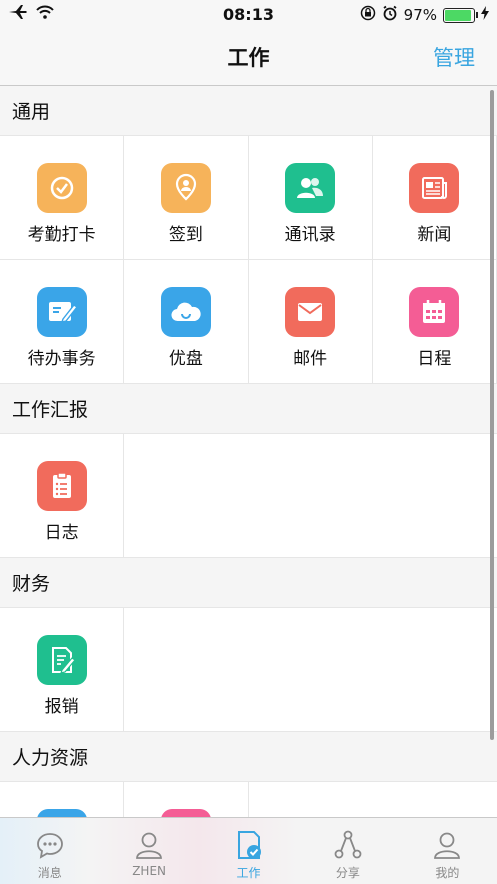 This screenshot has width=497, height=884. What do you see at coordinates (447, 872) in the screenshot?
I see `tab-label: 我的` at bounding box center [447, 872].